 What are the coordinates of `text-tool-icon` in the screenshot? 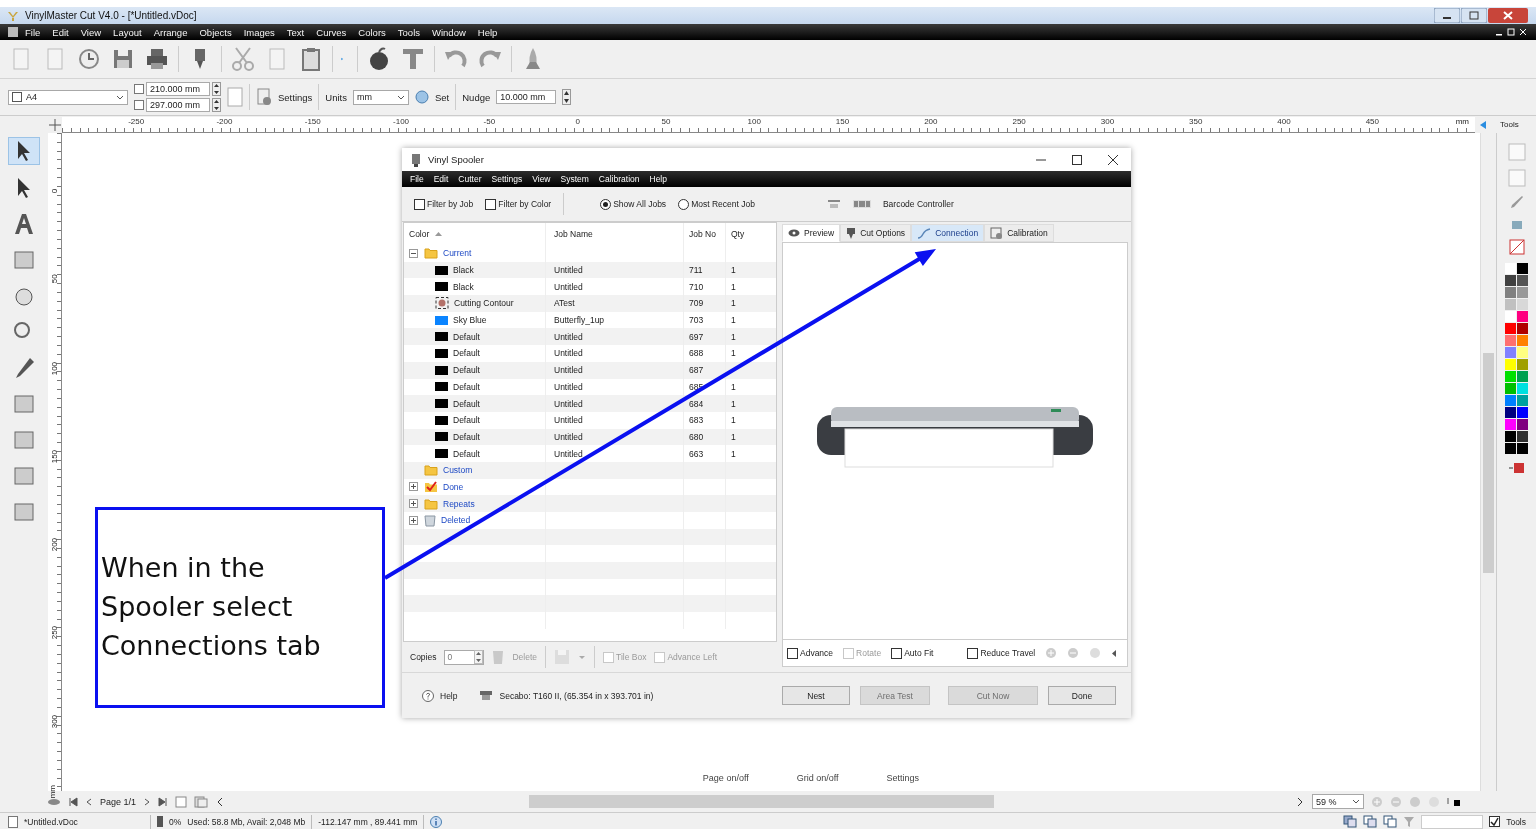 It's located at (413, 59).